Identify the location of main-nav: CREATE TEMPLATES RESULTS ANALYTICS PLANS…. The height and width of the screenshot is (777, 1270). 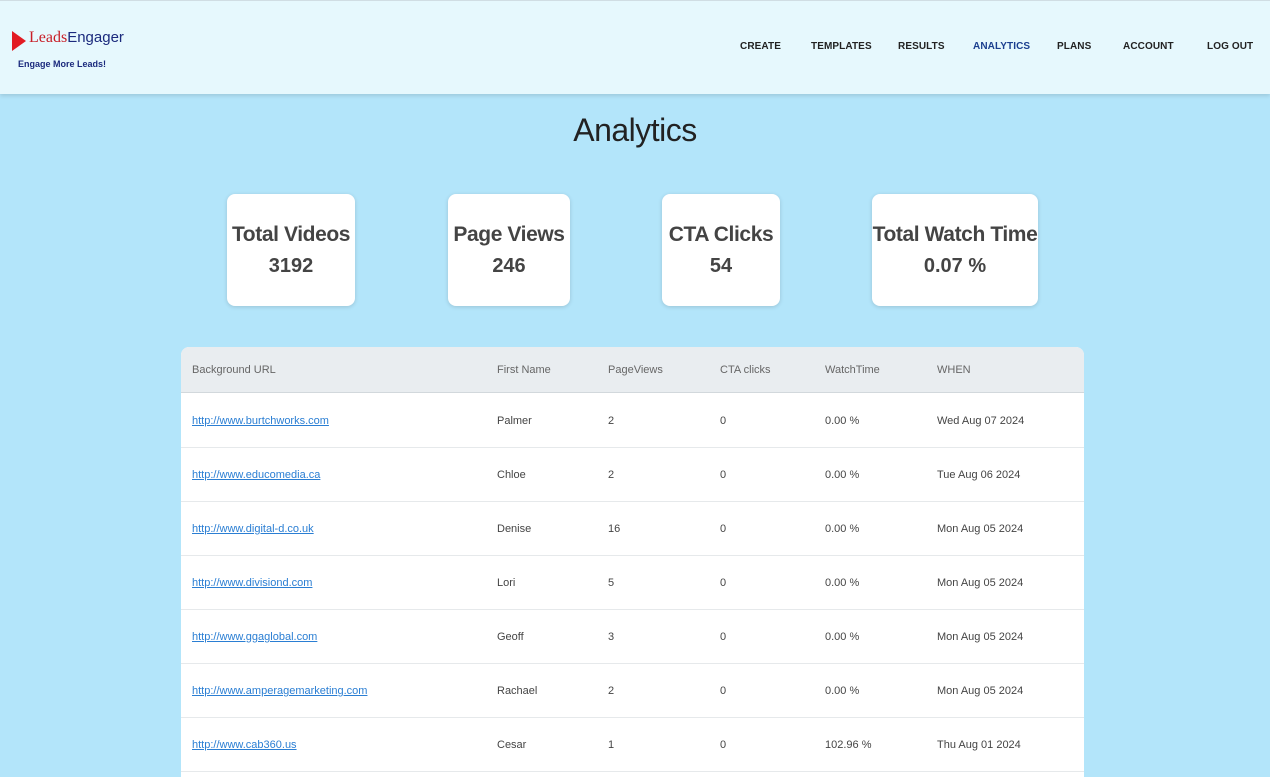
(635, 48).